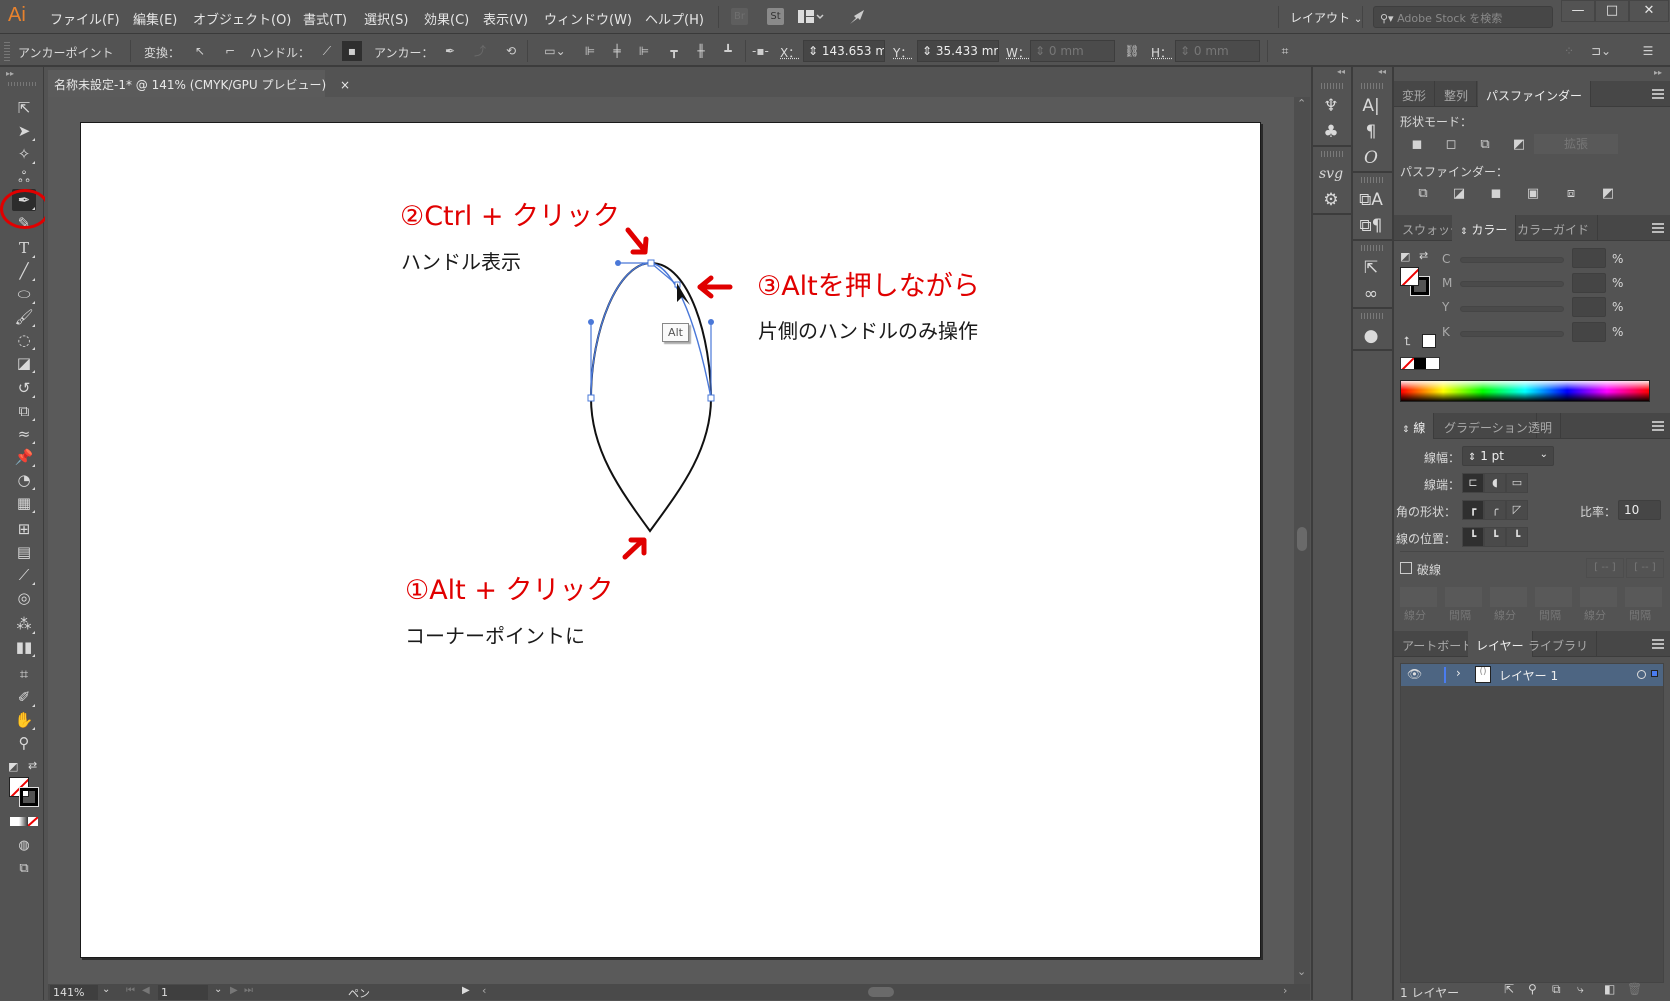  Describe the element at coordinates (1525, 391) in the screenshot. I see `color-spectrum` at that location.